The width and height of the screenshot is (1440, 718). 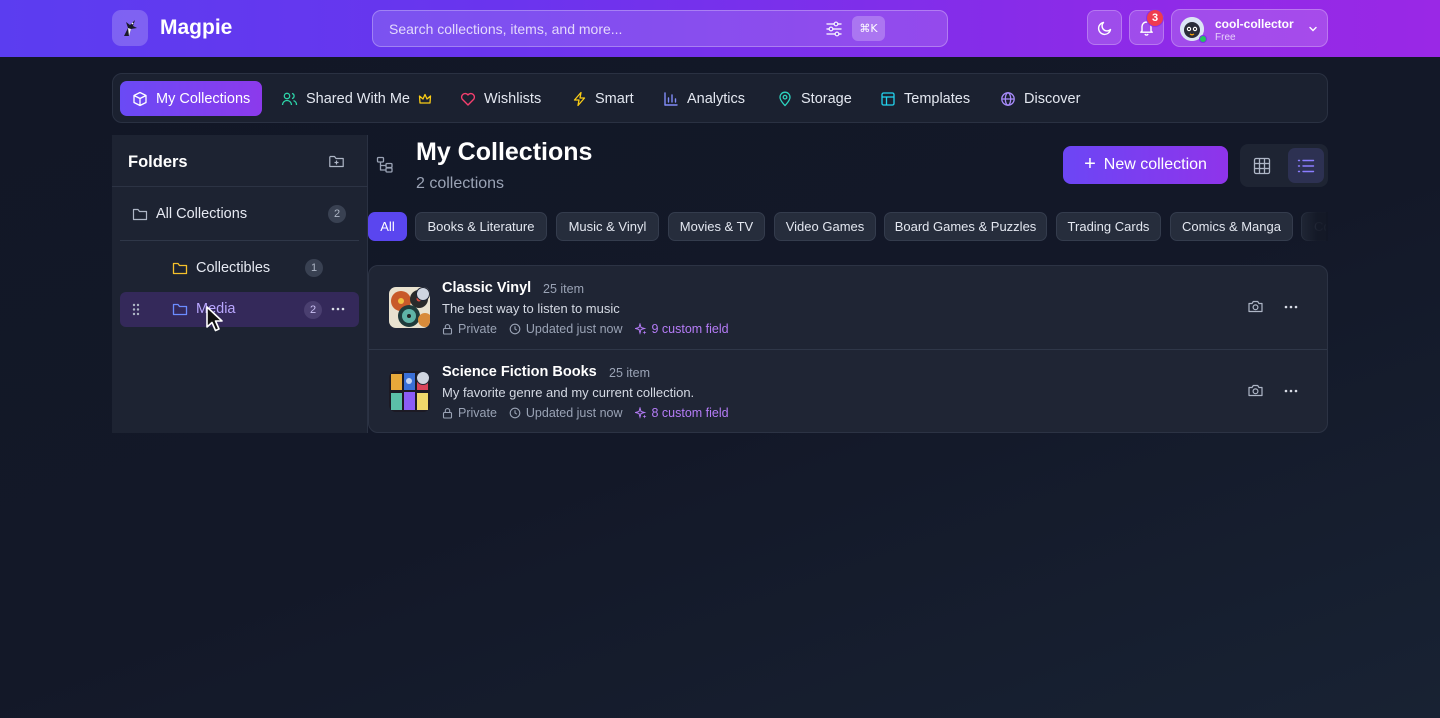 I want to click on grid-icon, so click(x=1262, y=165).